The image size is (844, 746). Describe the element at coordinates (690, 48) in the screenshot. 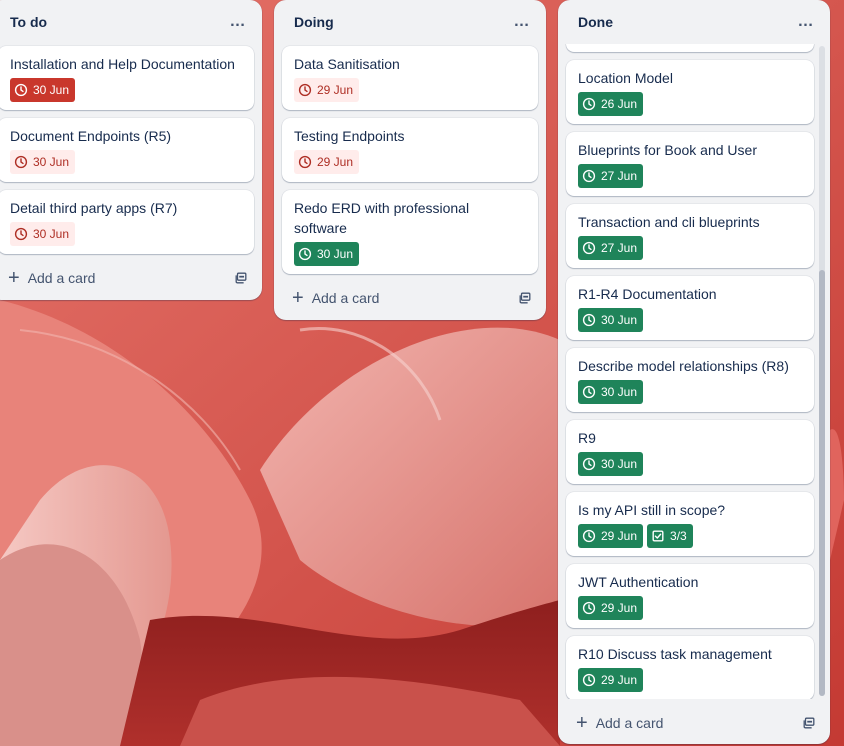

I see `card-partial` at that location.